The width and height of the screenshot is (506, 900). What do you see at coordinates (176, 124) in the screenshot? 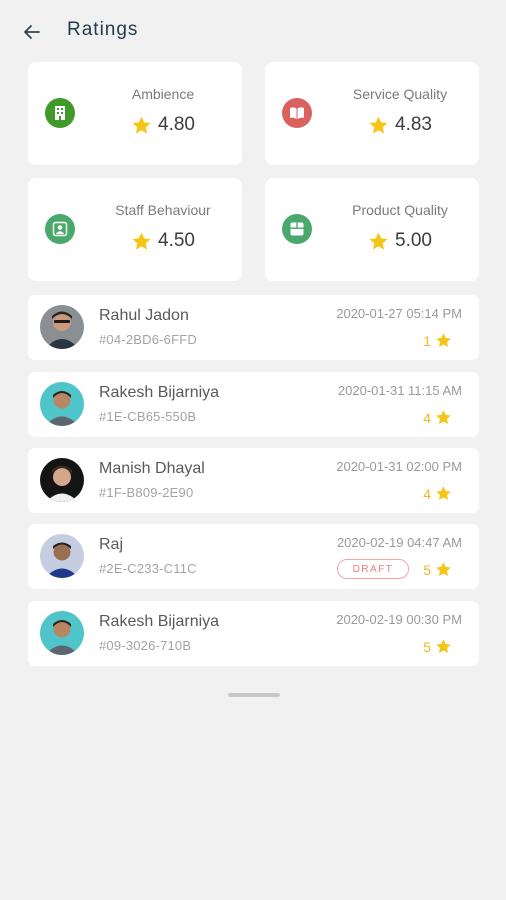
I see `category-score-value: 4.80` at bounding box center [176, 124].